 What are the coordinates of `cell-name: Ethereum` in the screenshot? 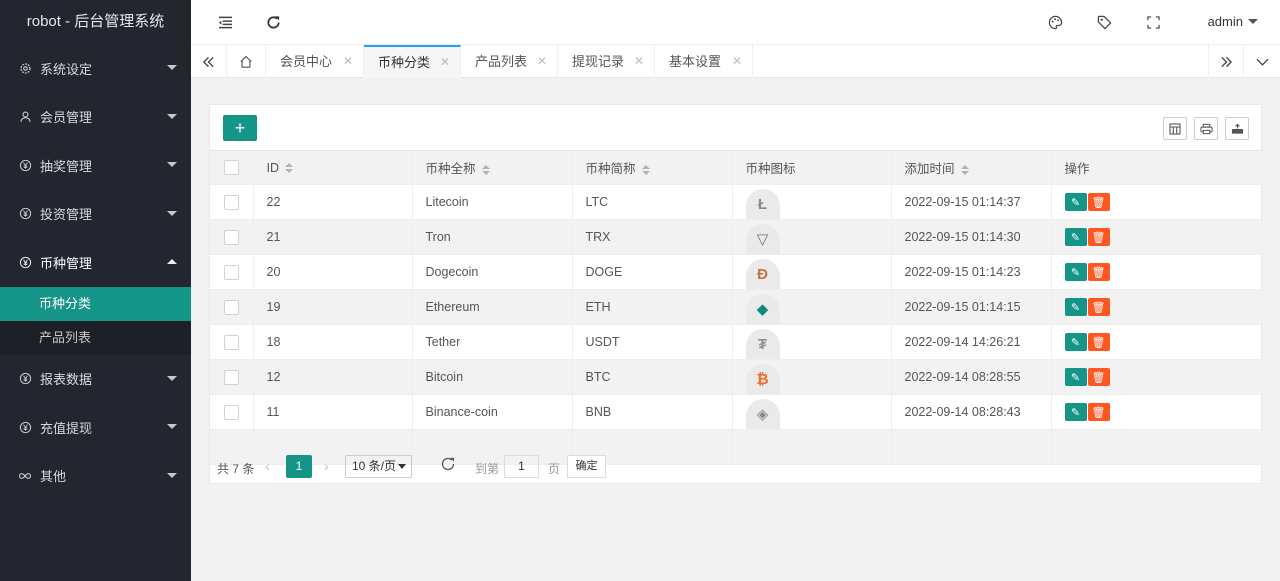 It's located at (492, 307).